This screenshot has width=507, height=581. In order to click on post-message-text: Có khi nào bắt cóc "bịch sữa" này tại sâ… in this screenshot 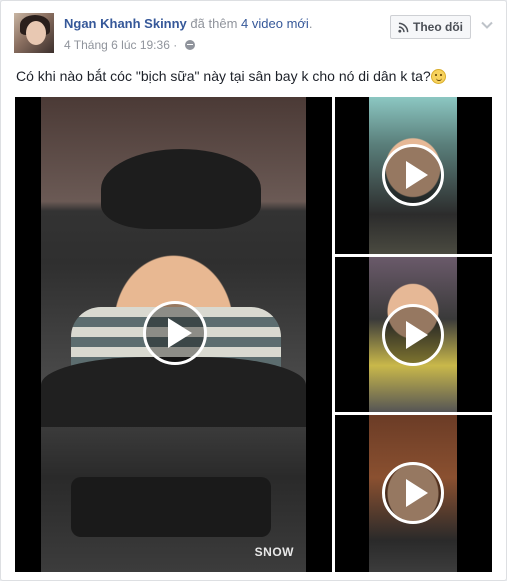, I will do `click(223, 76)`.